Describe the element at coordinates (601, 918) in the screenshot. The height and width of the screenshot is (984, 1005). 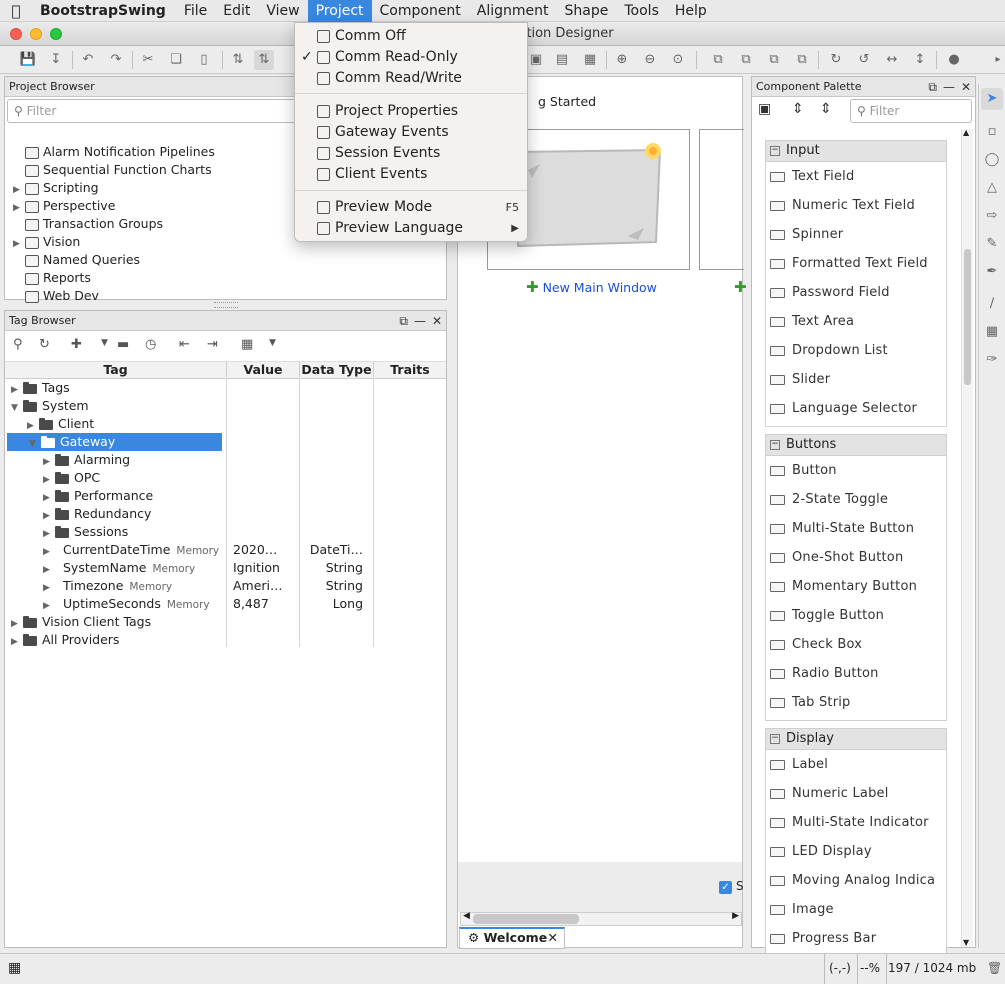
I see `horizontal-scrollbar: ◀ ▶` at that location.